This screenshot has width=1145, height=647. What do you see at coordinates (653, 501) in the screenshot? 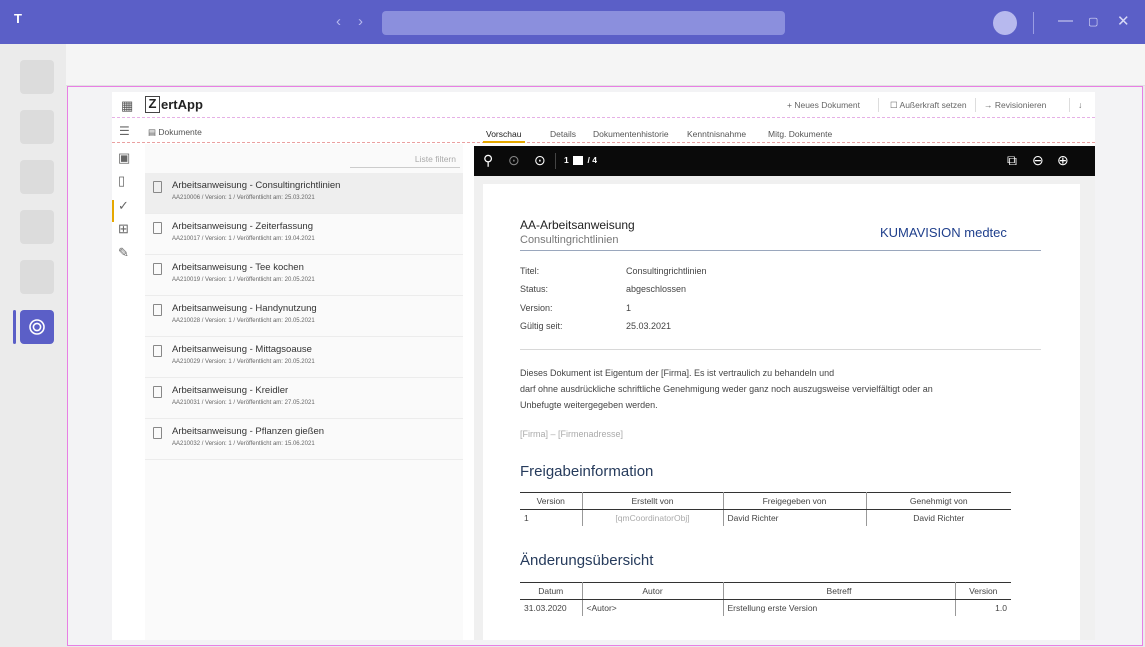
I see `table-header: Erstellt von` at bounding box center [653, 501].